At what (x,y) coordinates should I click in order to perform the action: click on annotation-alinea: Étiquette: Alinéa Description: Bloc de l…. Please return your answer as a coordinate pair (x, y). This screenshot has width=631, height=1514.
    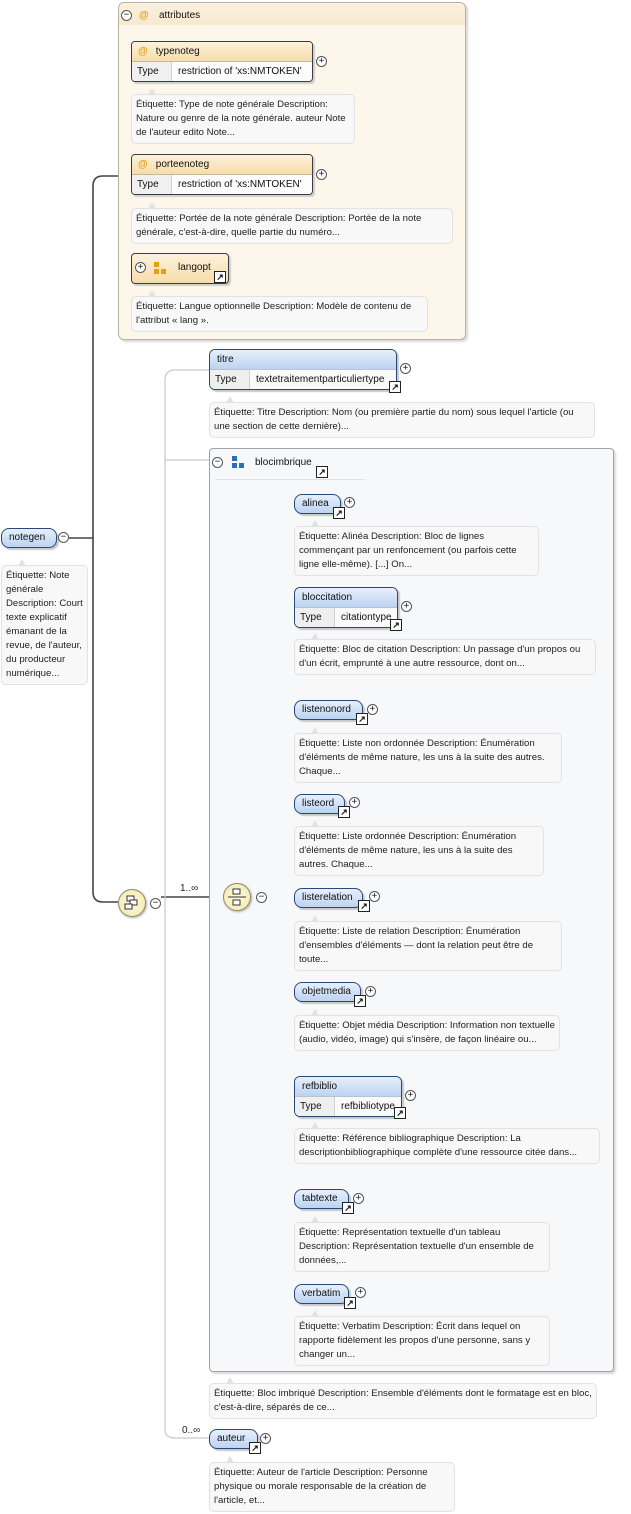
    Looking at the image, I should click on (416, 548).